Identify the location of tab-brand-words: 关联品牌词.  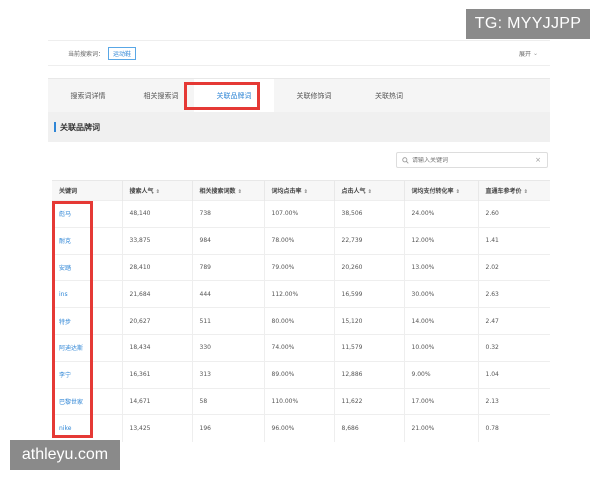
(234, 95).